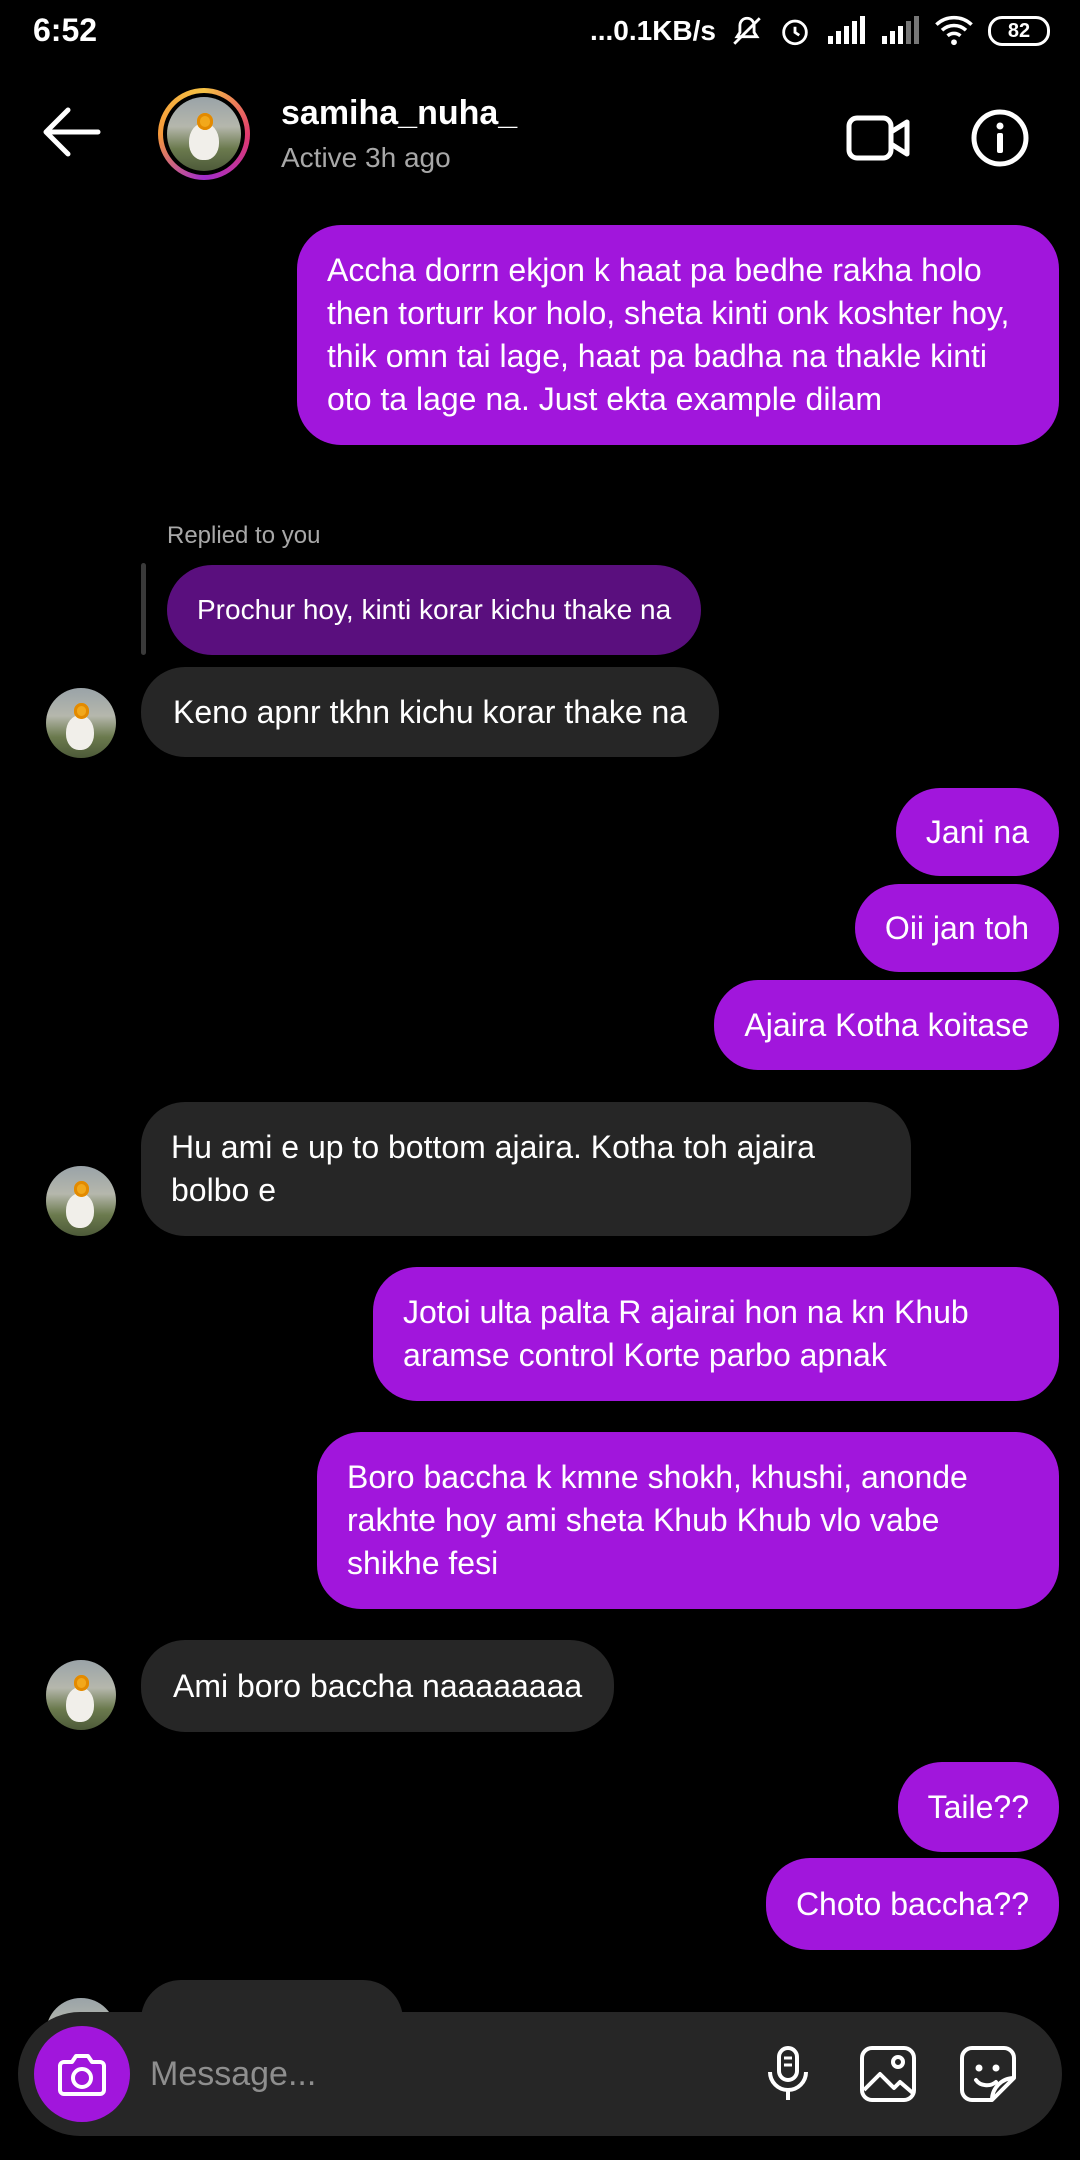 Image resolution: width=1080 pixels, height=2160 pixels. I want to click on info-icon, so click(1000, 138).